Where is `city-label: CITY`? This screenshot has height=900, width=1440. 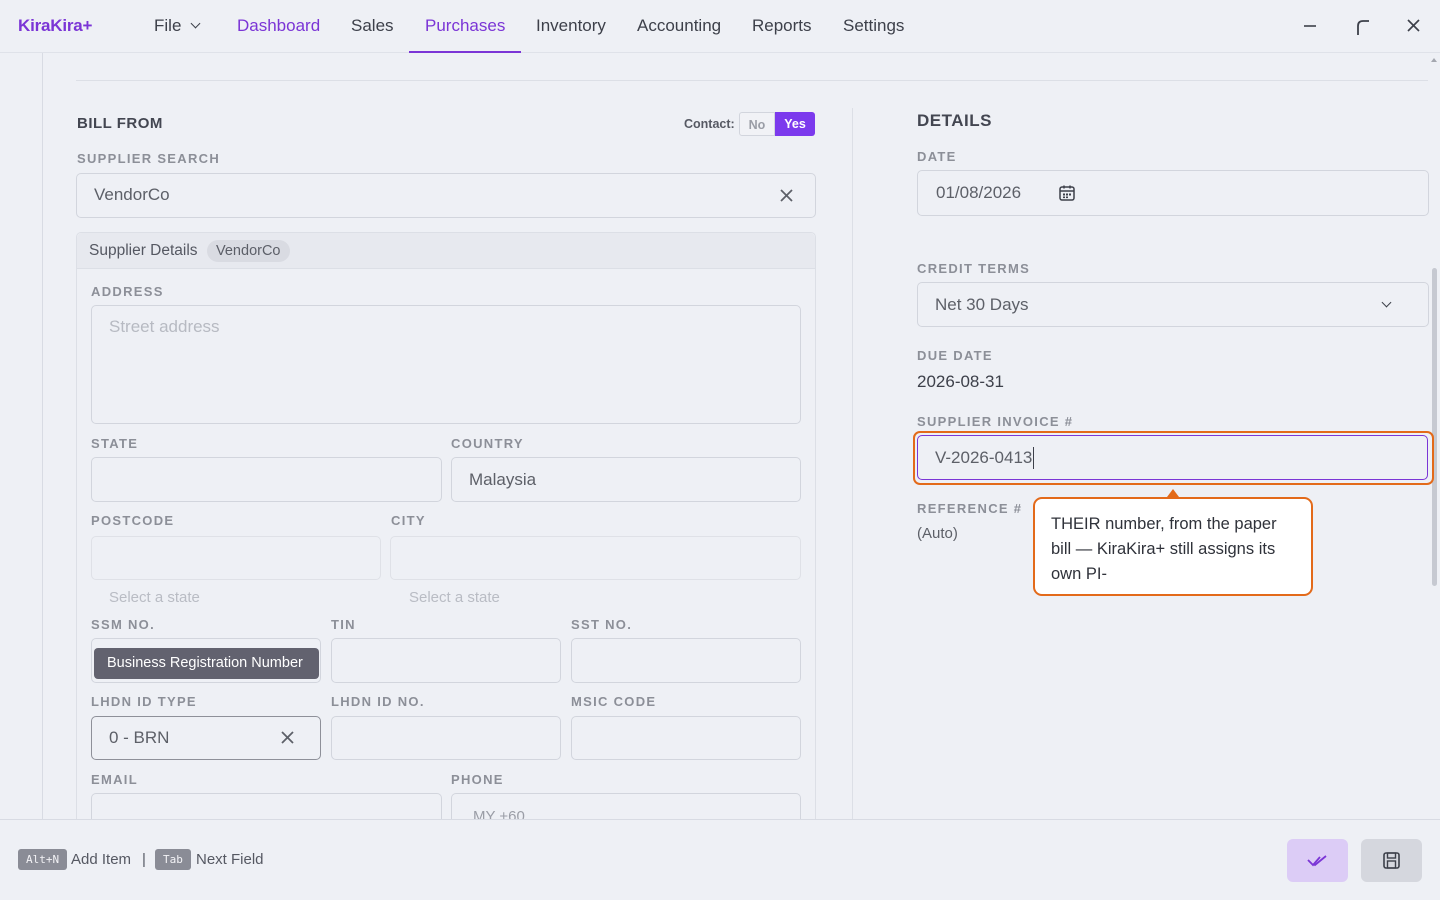
city-label: CITY is located at coordinates (408, 520).